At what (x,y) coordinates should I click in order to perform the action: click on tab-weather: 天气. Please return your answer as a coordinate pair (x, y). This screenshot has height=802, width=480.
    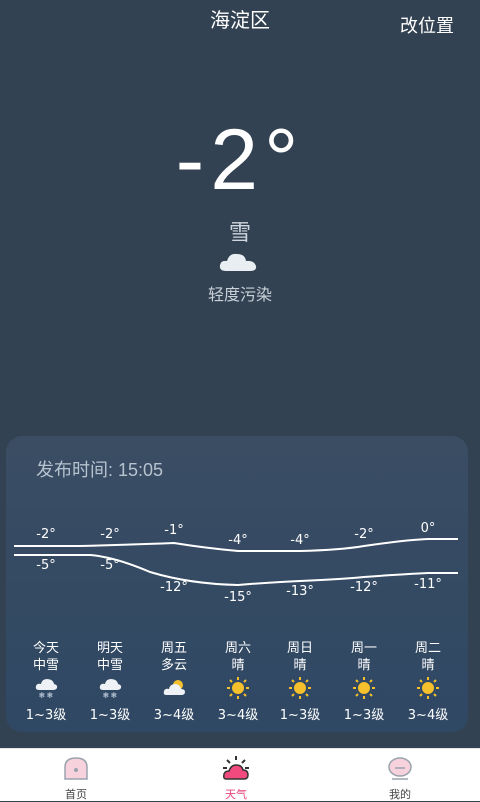
    Looking at the image, I should click on (236, 775).